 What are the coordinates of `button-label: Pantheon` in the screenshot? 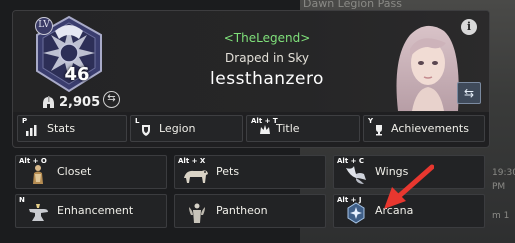 It's located at (242, 210).